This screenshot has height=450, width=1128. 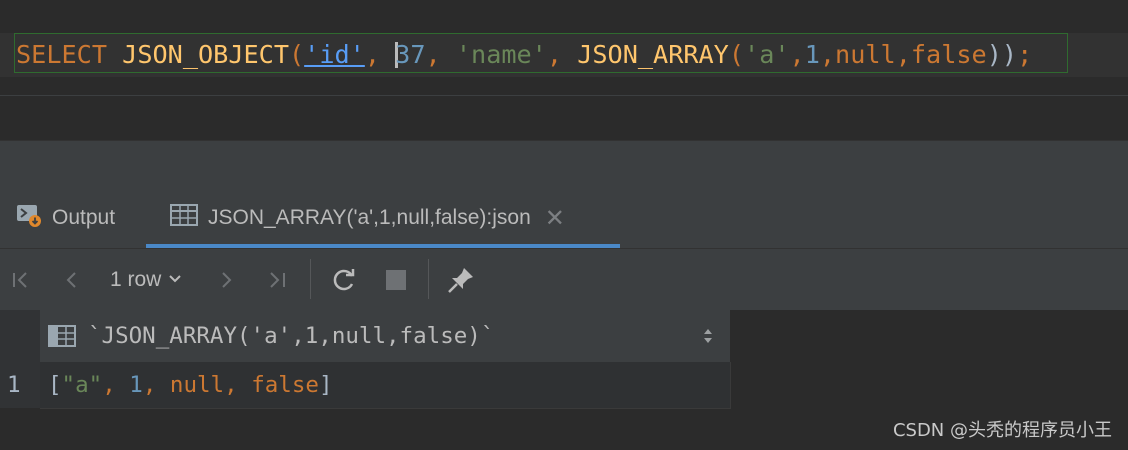 I want to click on sql-token: 'a', so click(x=767, y=54).